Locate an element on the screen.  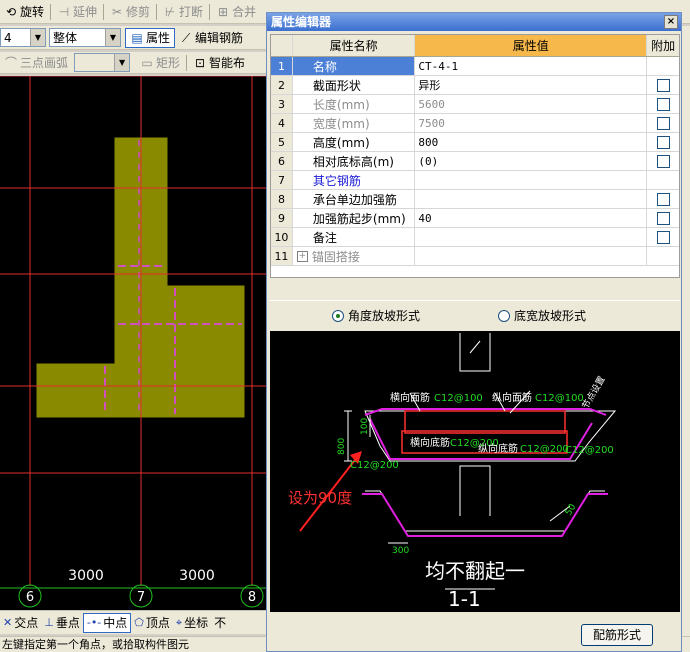
table-row: 10 备注 is located at coordinates (475, 237).